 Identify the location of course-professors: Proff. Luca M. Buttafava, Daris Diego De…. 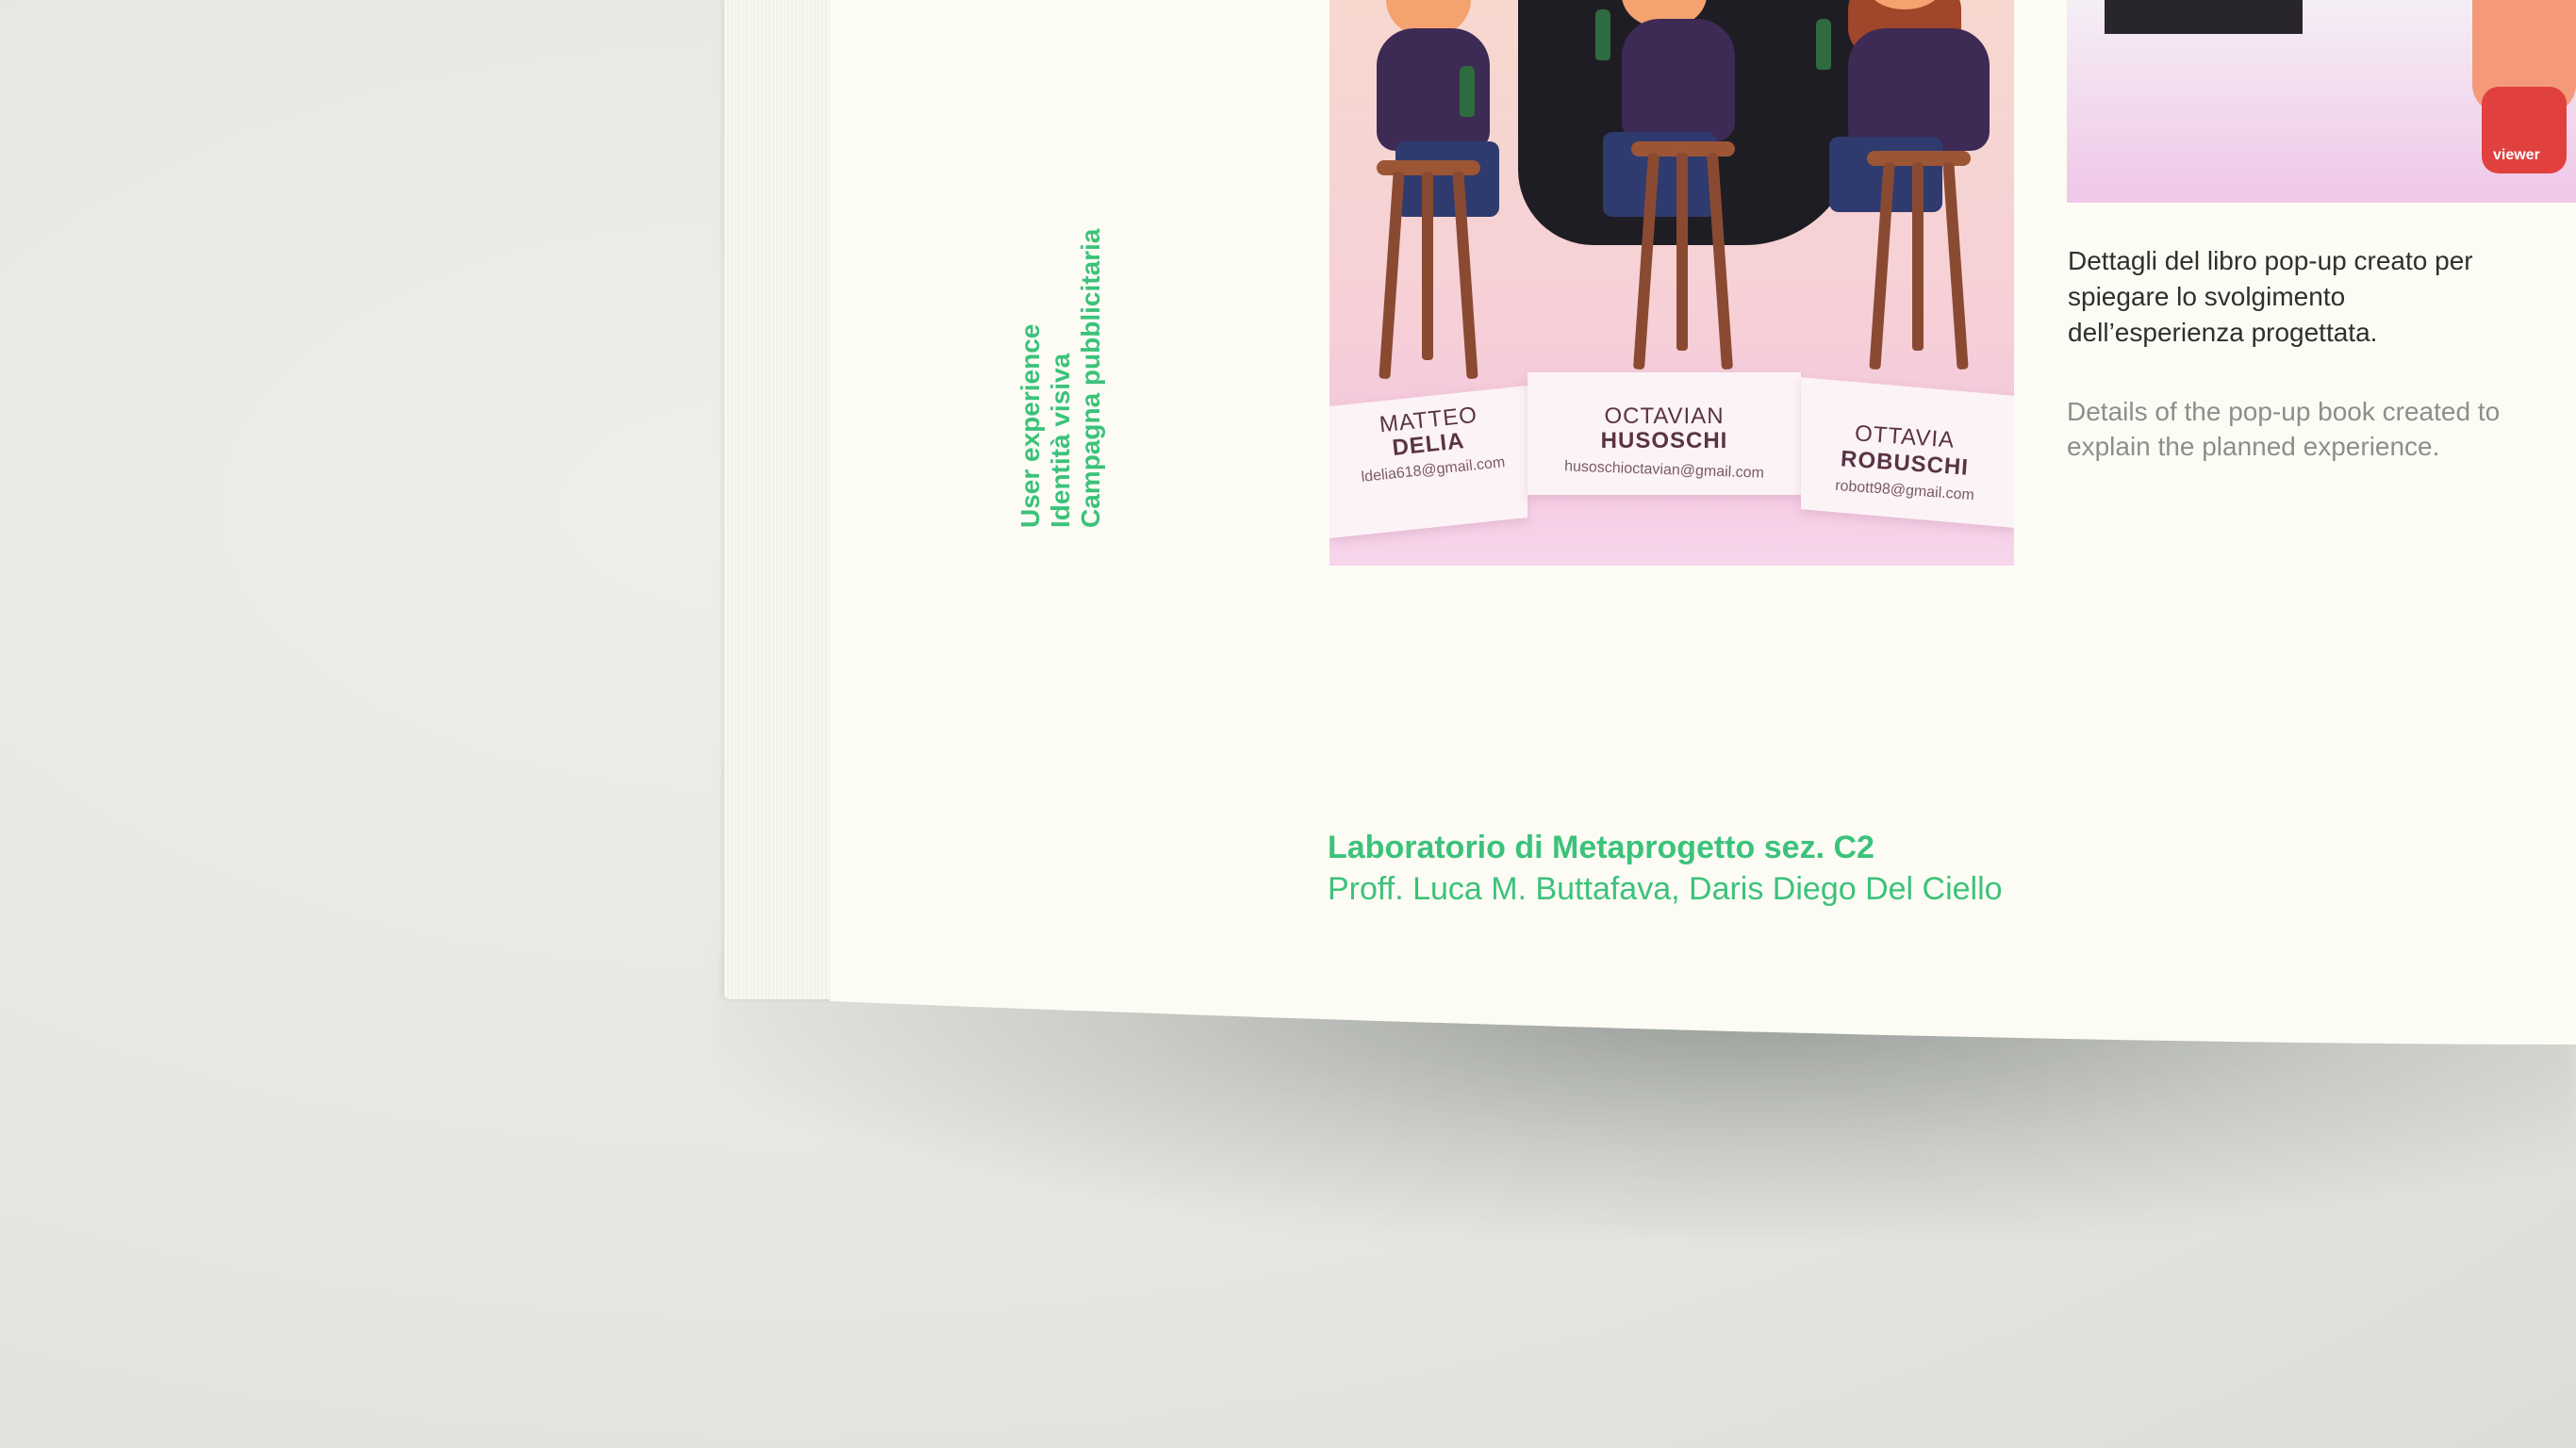
(1665, 889).